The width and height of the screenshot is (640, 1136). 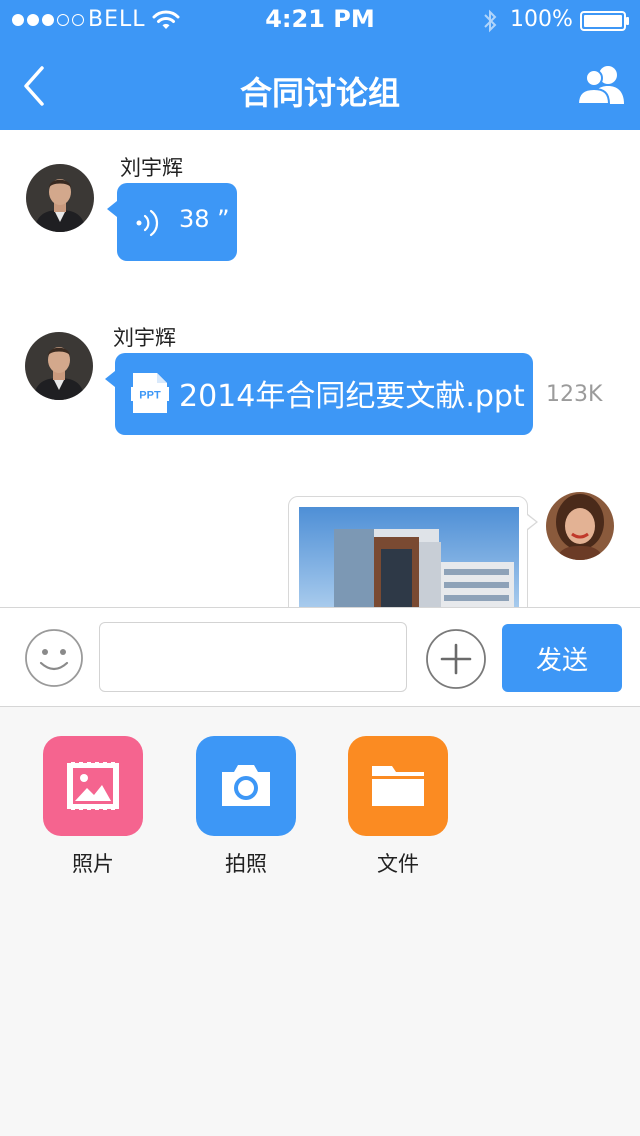 I want to click on attach-file-label: 文件, so click(x=398, y=864).